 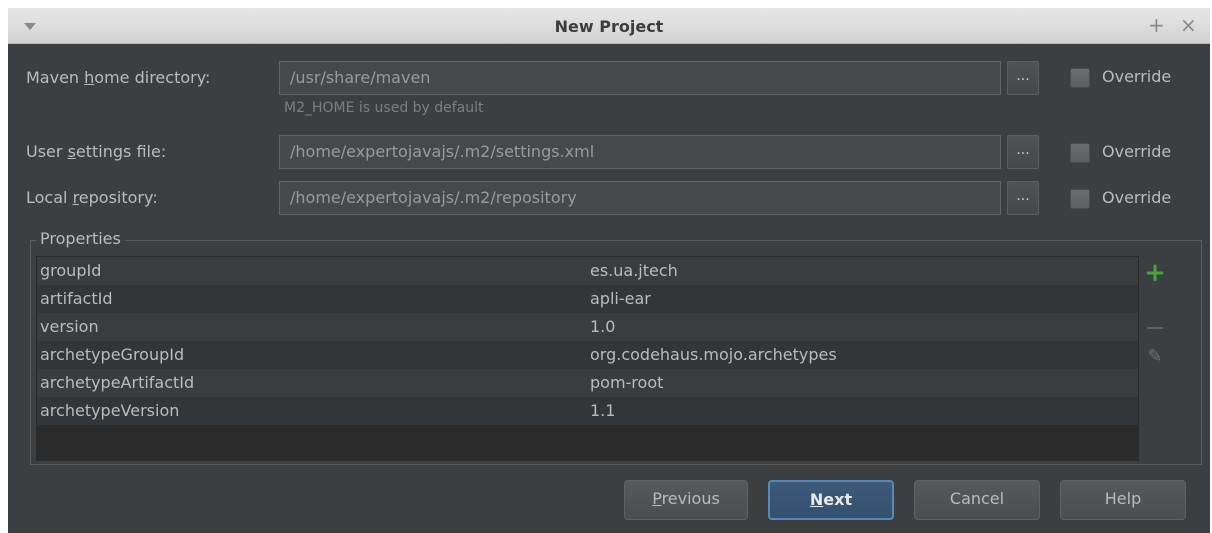 I want to click on property-key: archetypeArtifactId, so click(x=117, y=382).